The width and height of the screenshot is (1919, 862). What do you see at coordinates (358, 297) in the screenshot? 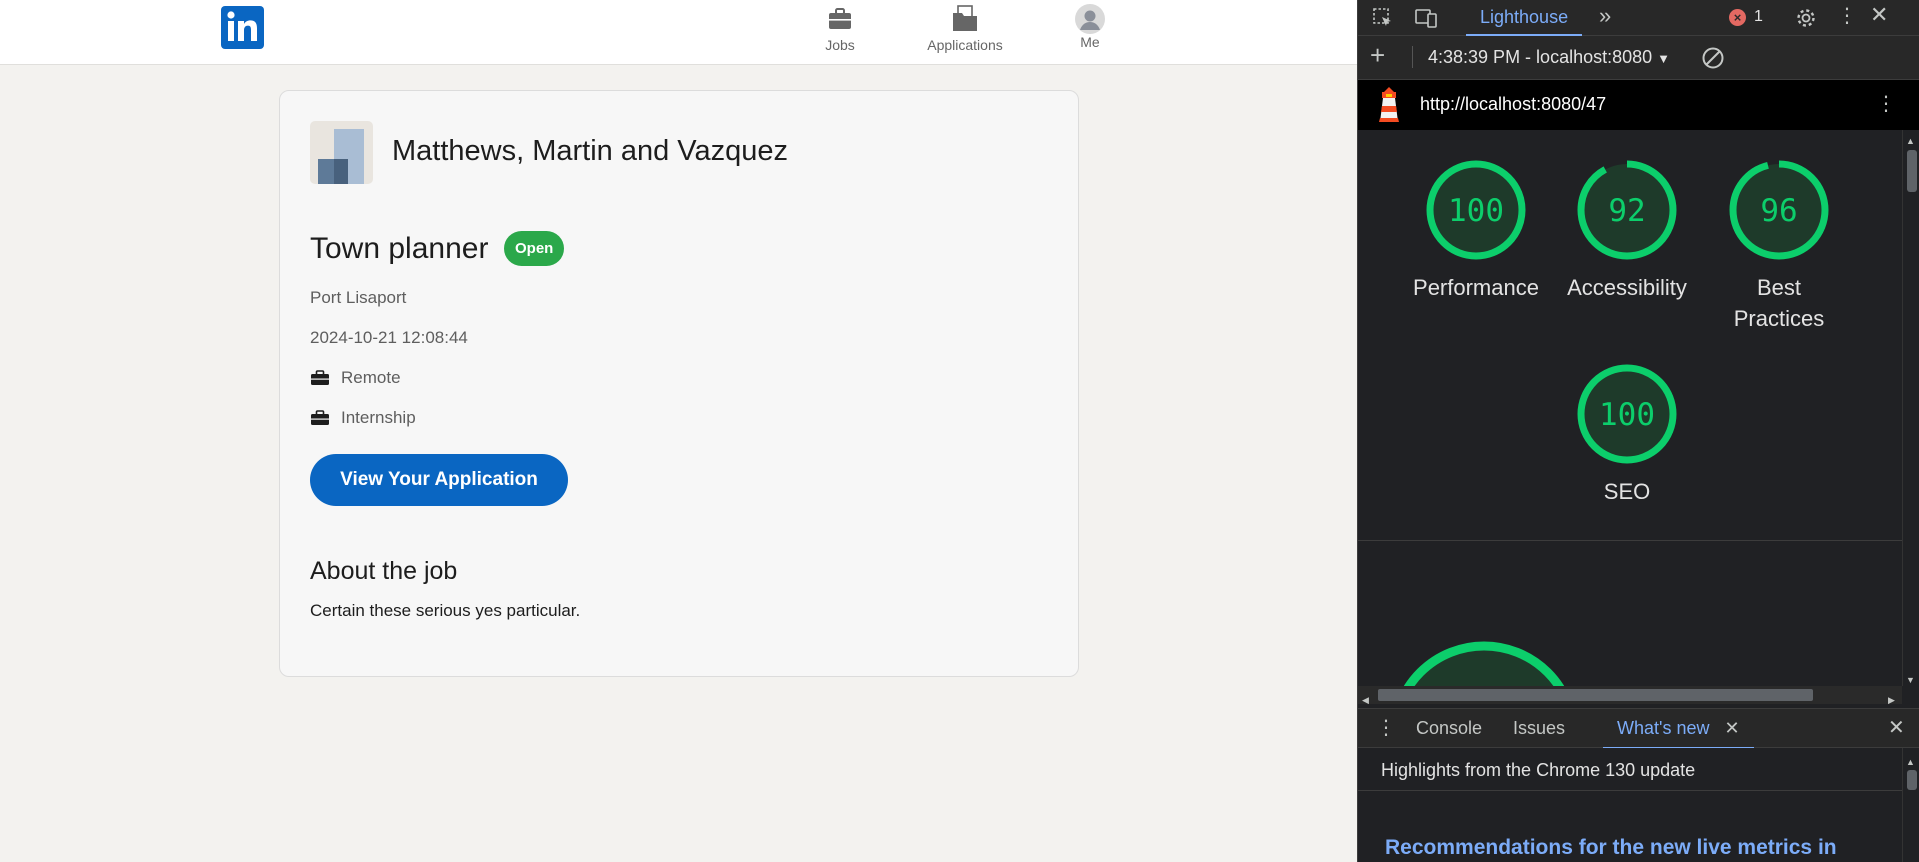
I see `job-location: Port Lisaport` at bounding box center [358, 297].